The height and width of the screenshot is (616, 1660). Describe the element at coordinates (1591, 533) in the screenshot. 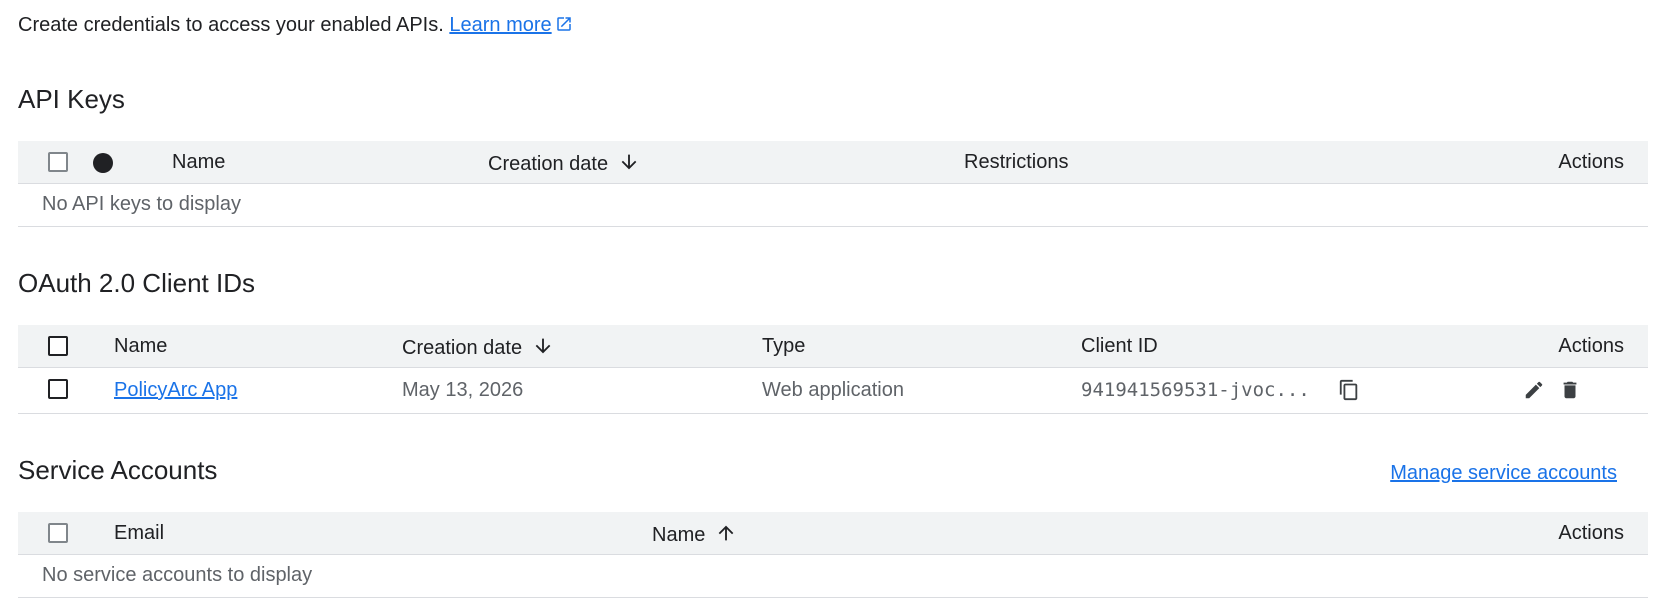

I see `service-accounts-col-actions: Actions` at that location.